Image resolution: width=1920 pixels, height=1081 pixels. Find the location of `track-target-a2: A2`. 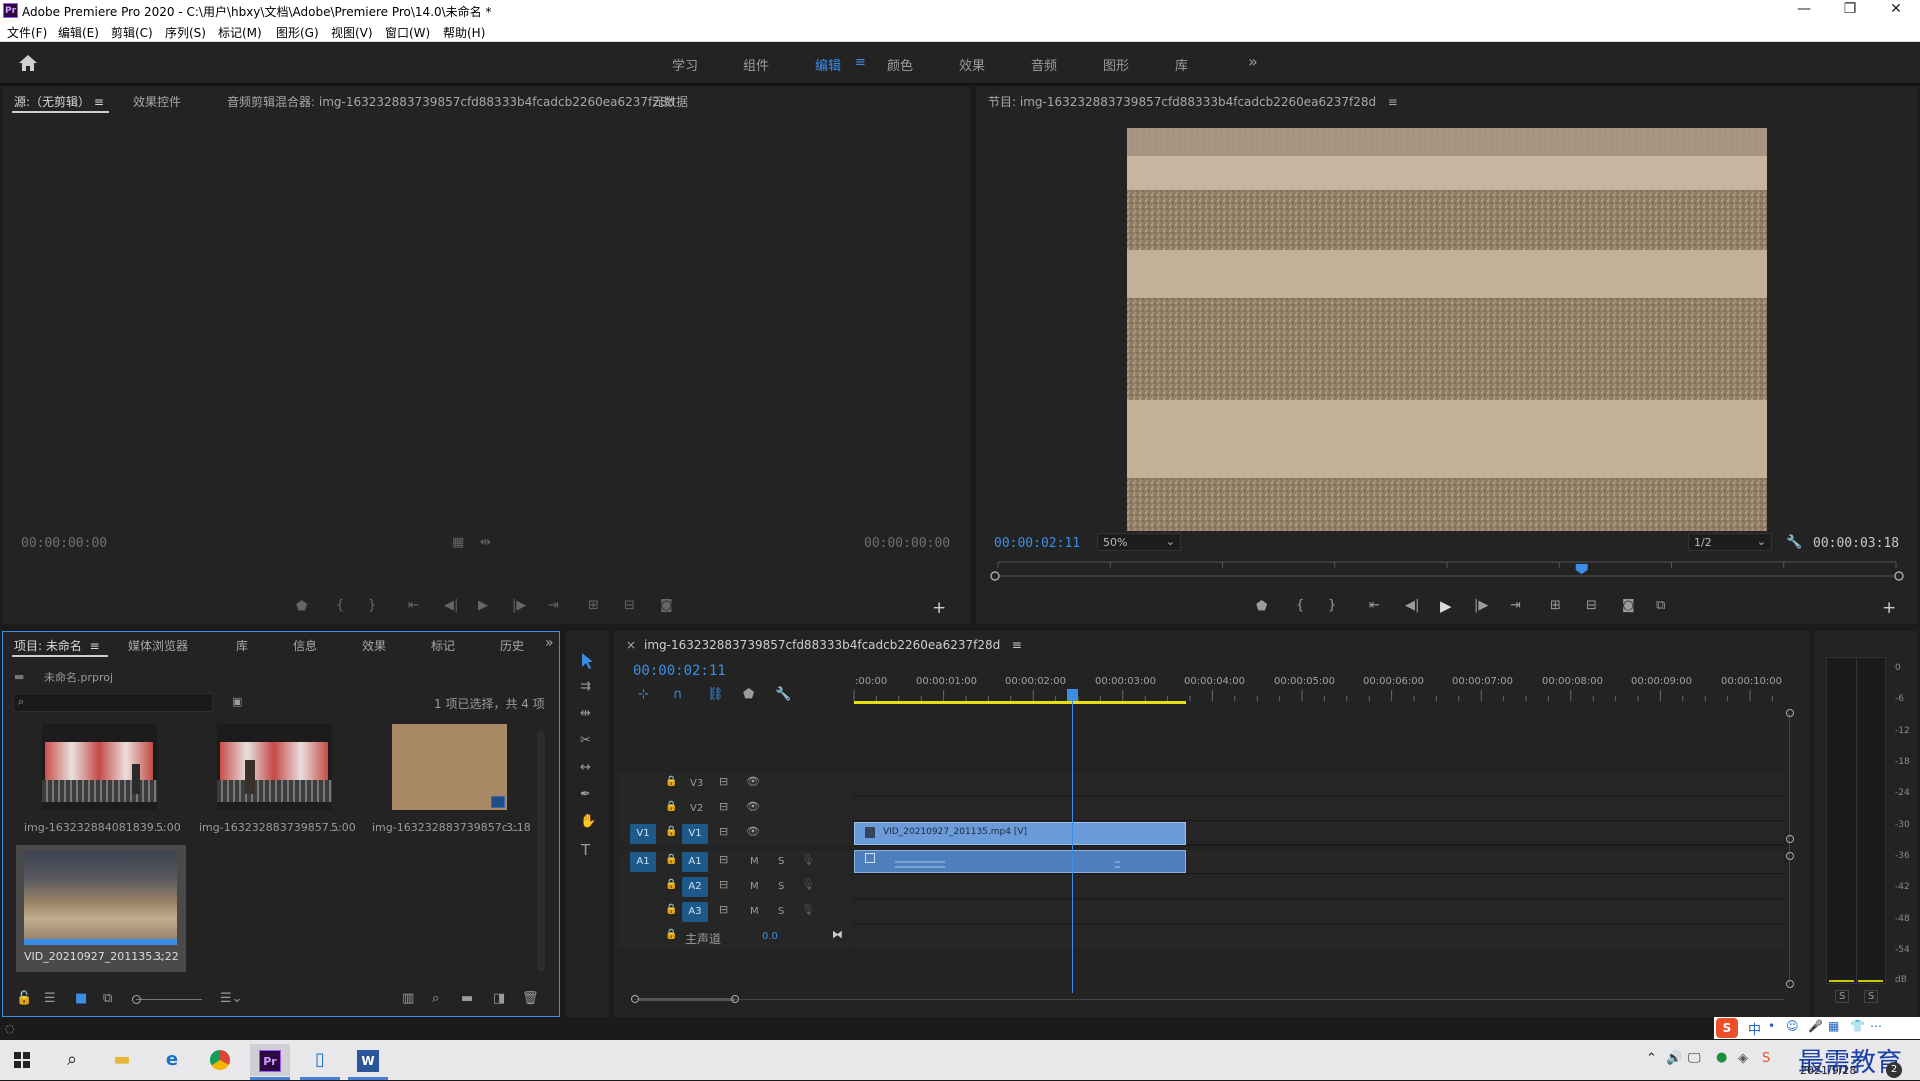

track-target-a2: A2 is located at coordinates (695, 887).